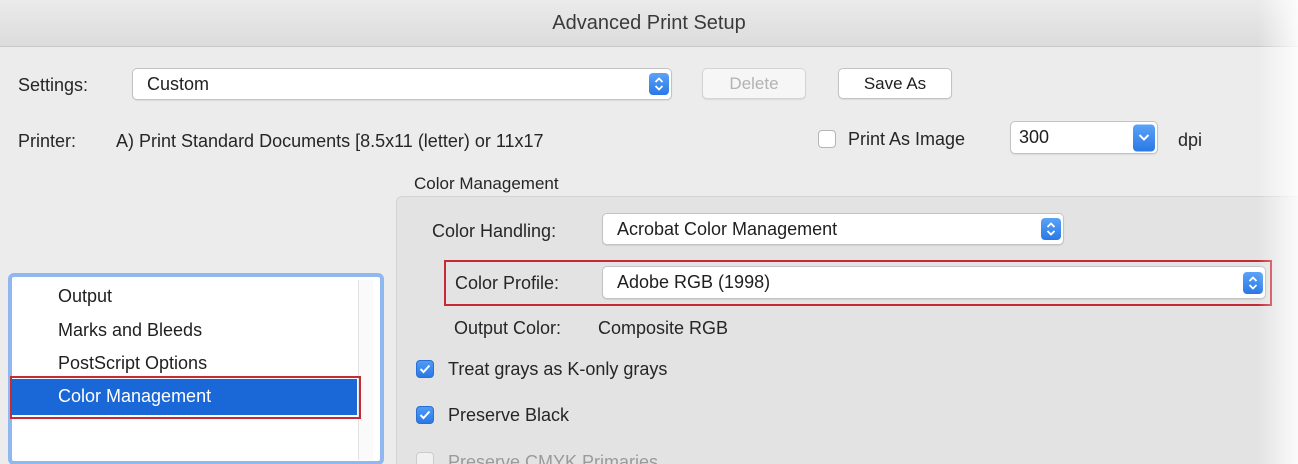  What do you see at coordinates (85, 296) in the screenshot?
I see `sidebar-item-output: Output` at bounding box center [85, 296].